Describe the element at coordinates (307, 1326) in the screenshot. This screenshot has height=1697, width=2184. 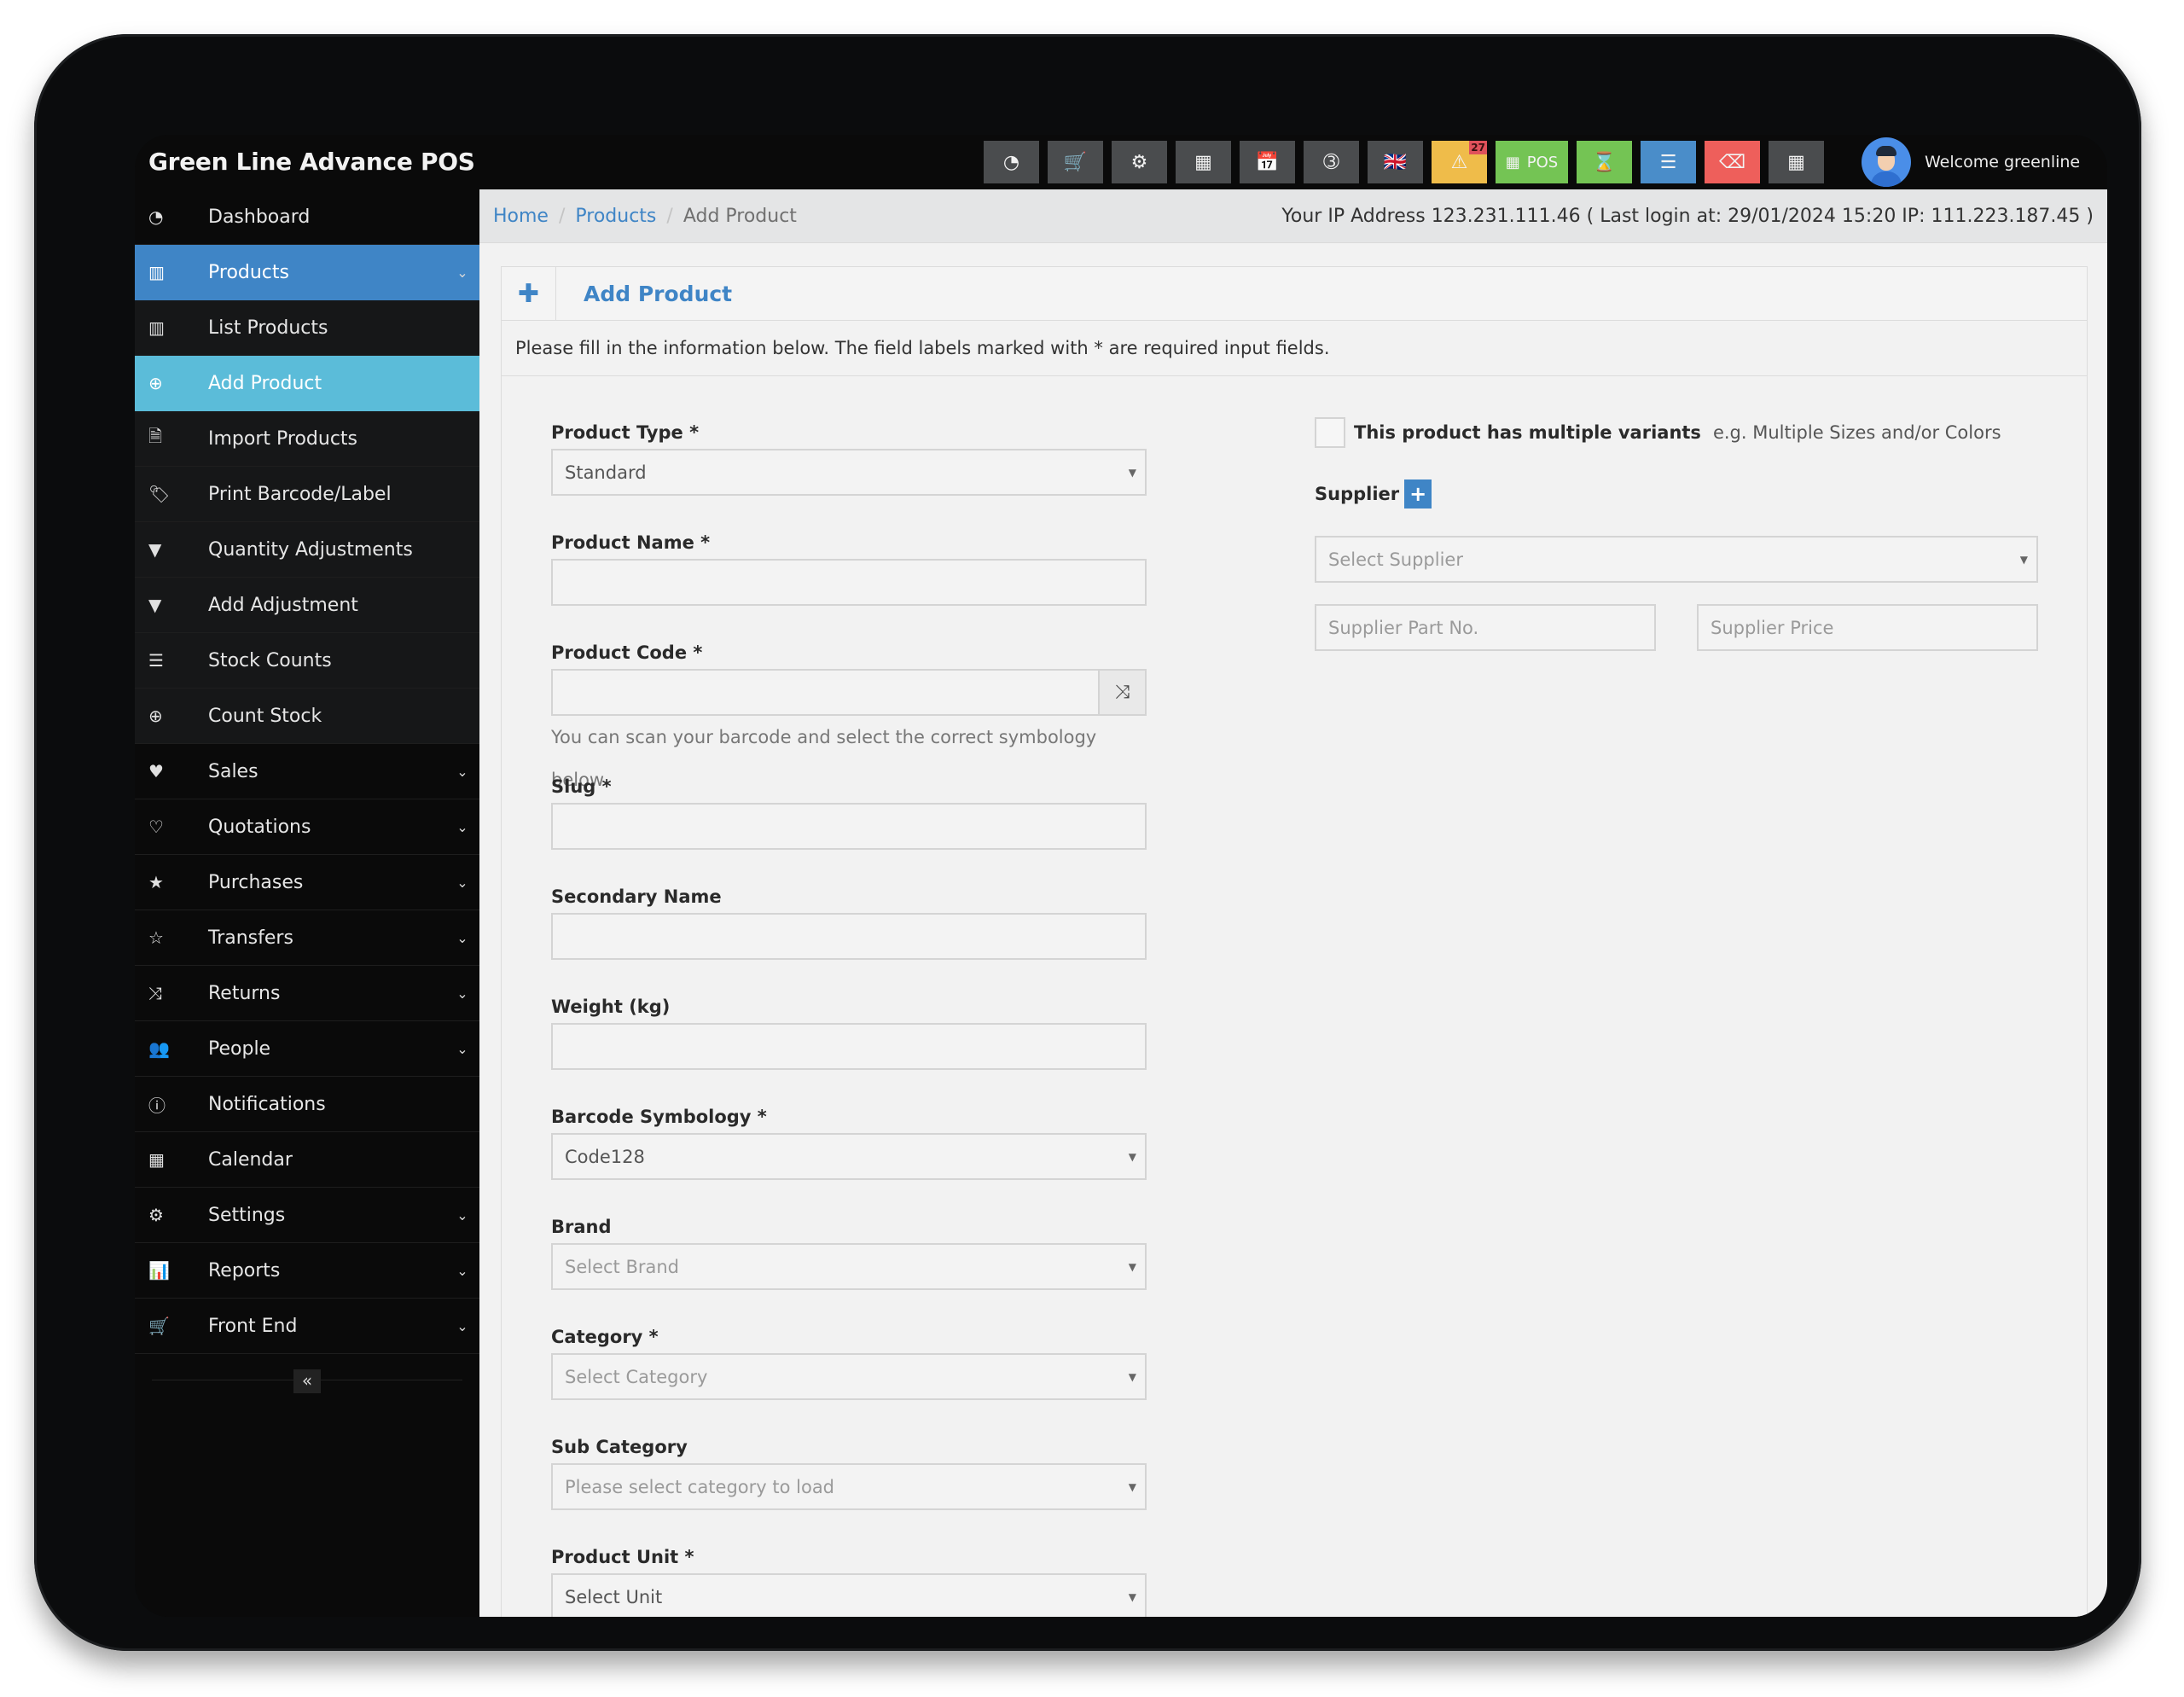
I see `sidebar-item-front-end: 🛒 Front End ⌄` at that location.